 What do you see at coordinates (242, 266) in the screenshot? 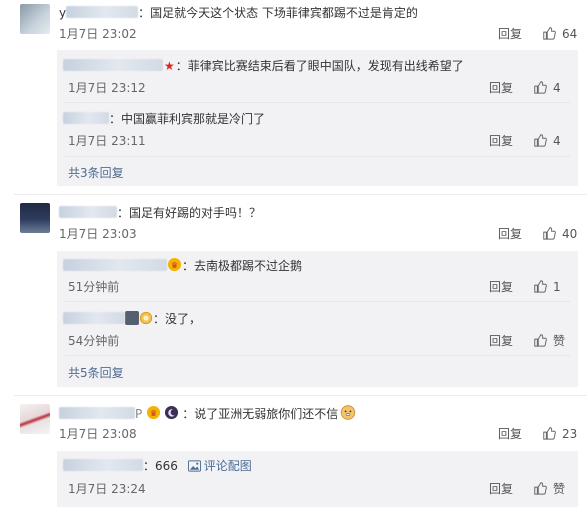
I see `reply-text: ：去南极都踢不过企鹅` at bounding box center [242, 266].